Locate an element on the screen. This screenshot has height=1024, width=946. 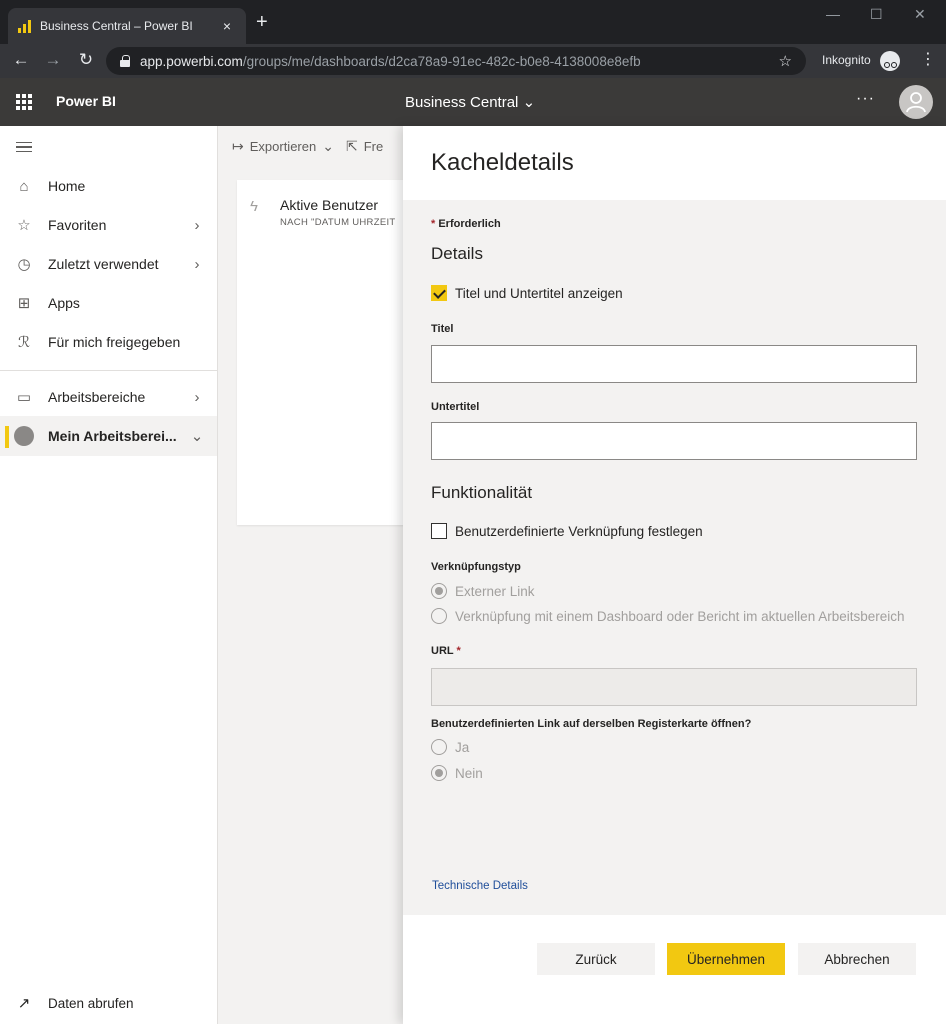
url-label: URL * is located at coordinates (446, 651).